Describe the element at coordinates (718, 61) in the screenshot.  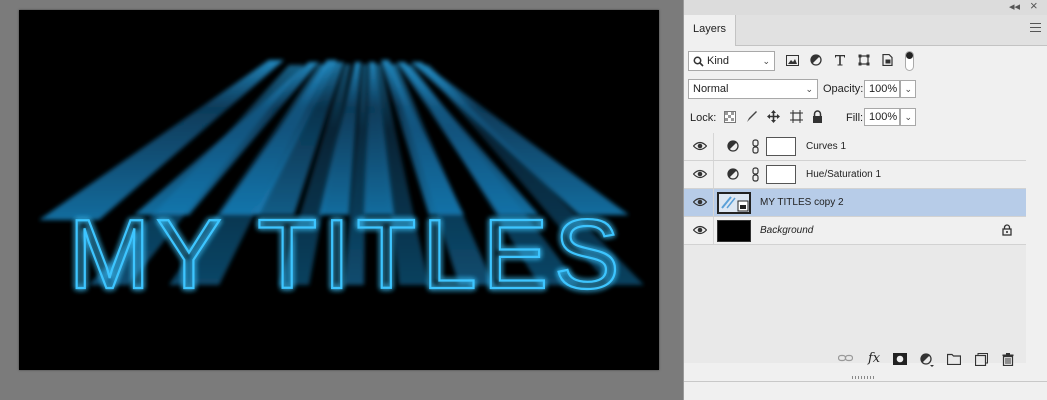
I see `filter-kind-label: Kind` at that location.